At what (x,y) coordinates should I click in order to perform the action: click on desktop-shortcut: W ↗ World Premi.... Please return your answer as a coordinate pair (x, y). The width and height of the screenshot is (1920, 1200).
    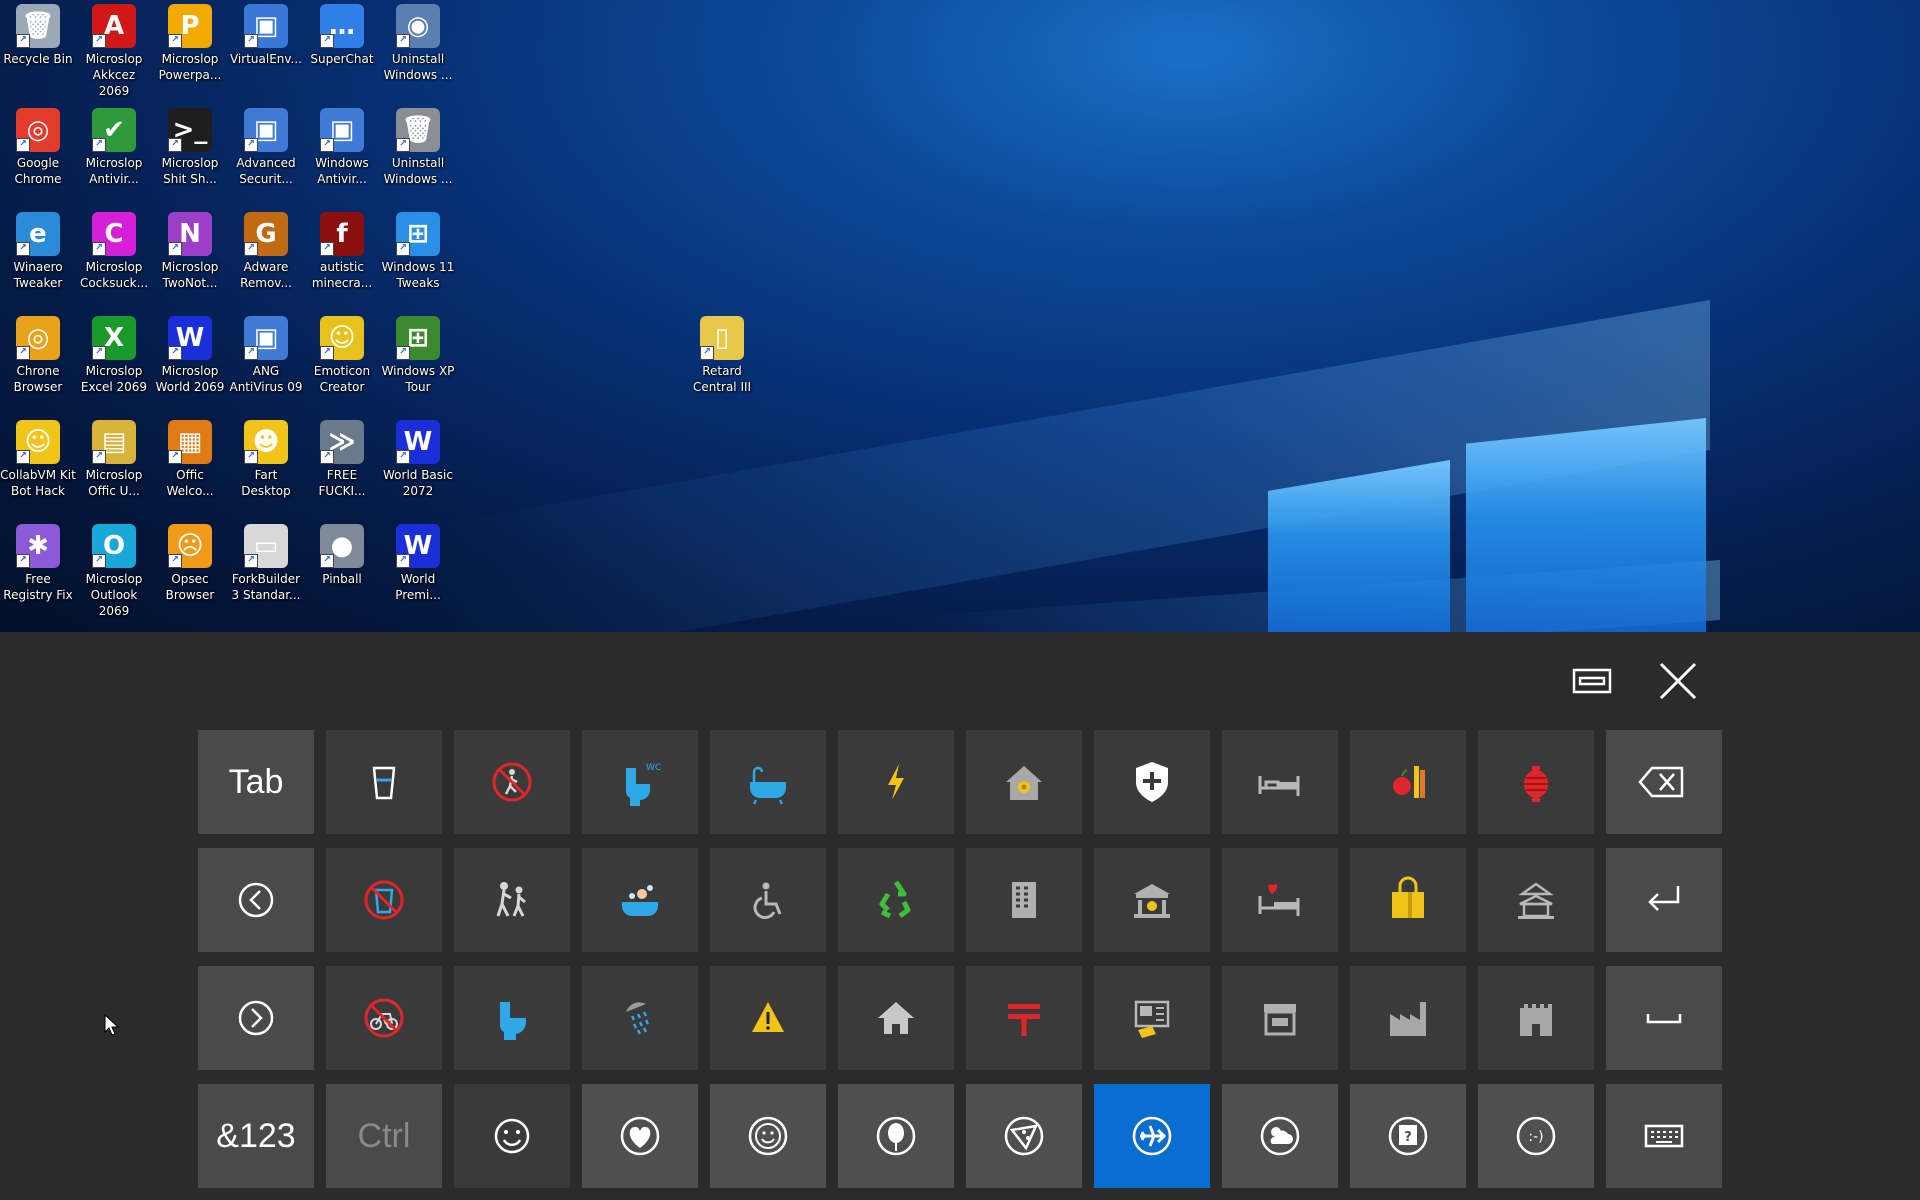
    Looking at the image, I should click on (418, 561).